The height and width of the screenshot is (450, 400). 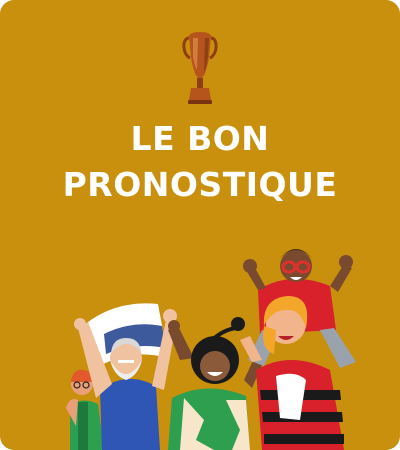 What do you see at coordinates (200, 184) in the screenshot?
I see `title-line-2: PRONOSTIQUE` at bounding box center [200, 184].